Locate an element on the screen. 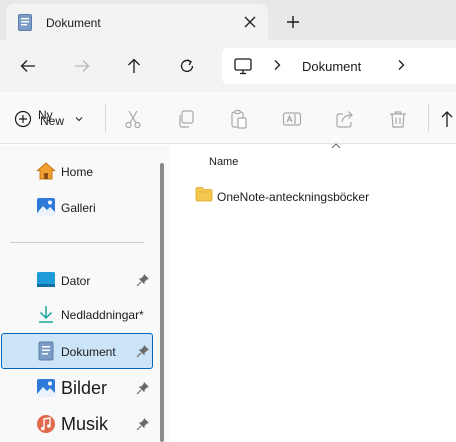 This screenshot has width=456, height=442. chevron-down-icon is located at coordinates (79, 119).